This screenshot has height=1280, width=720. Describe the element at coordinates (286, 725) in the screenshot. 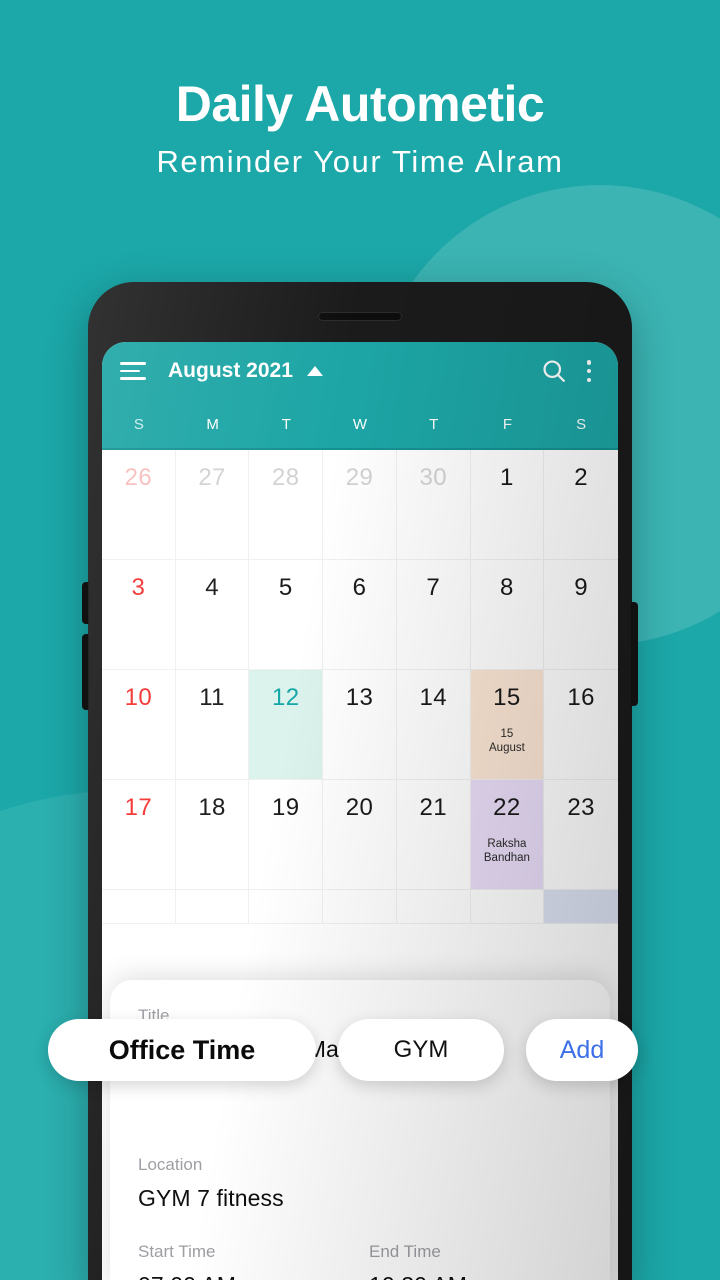

I see `calendar-day-cell: 12` at that location.